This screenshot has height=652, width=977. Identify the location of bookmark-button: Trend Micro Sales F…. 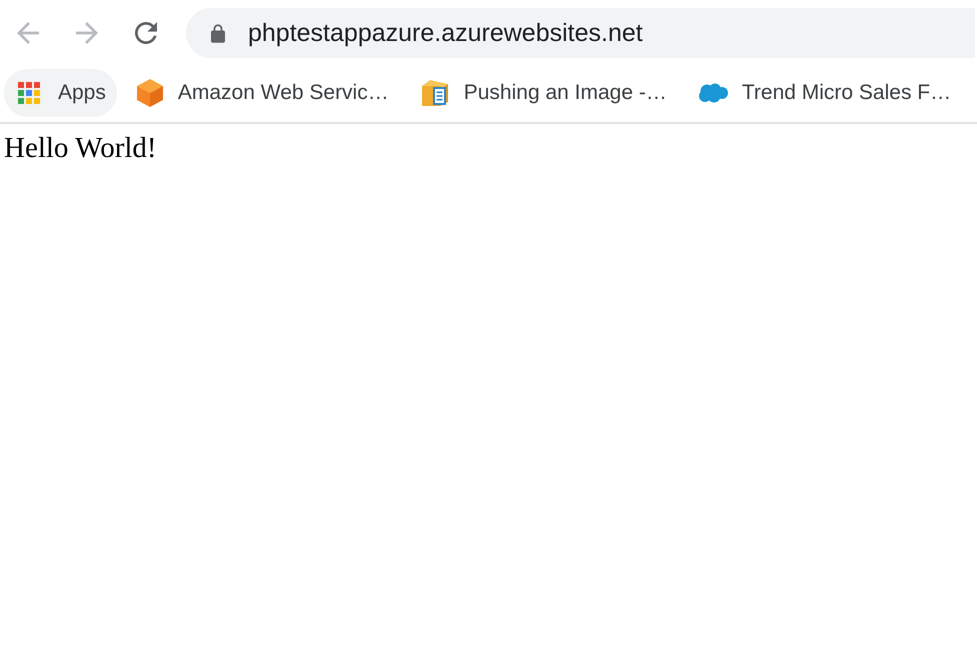
(824, 93).